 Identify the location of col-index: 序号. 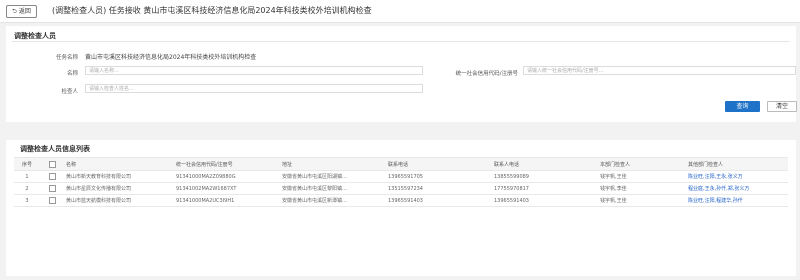
(27, 164).